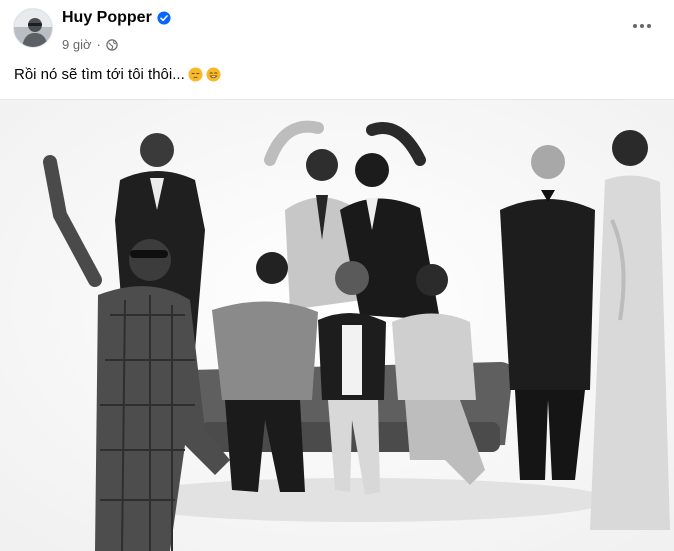  Describe the element at coordinates (112, 44) in the screenshot. I see `globe-icon` at that location.